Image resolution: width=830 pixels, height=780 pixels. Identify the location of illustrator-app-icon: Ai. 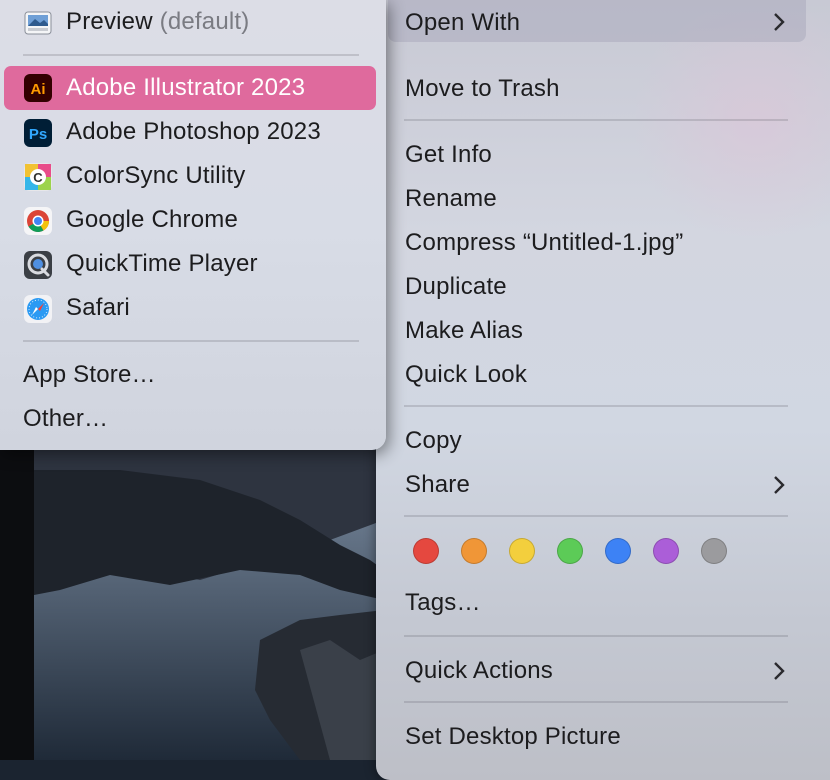
(38, 88).